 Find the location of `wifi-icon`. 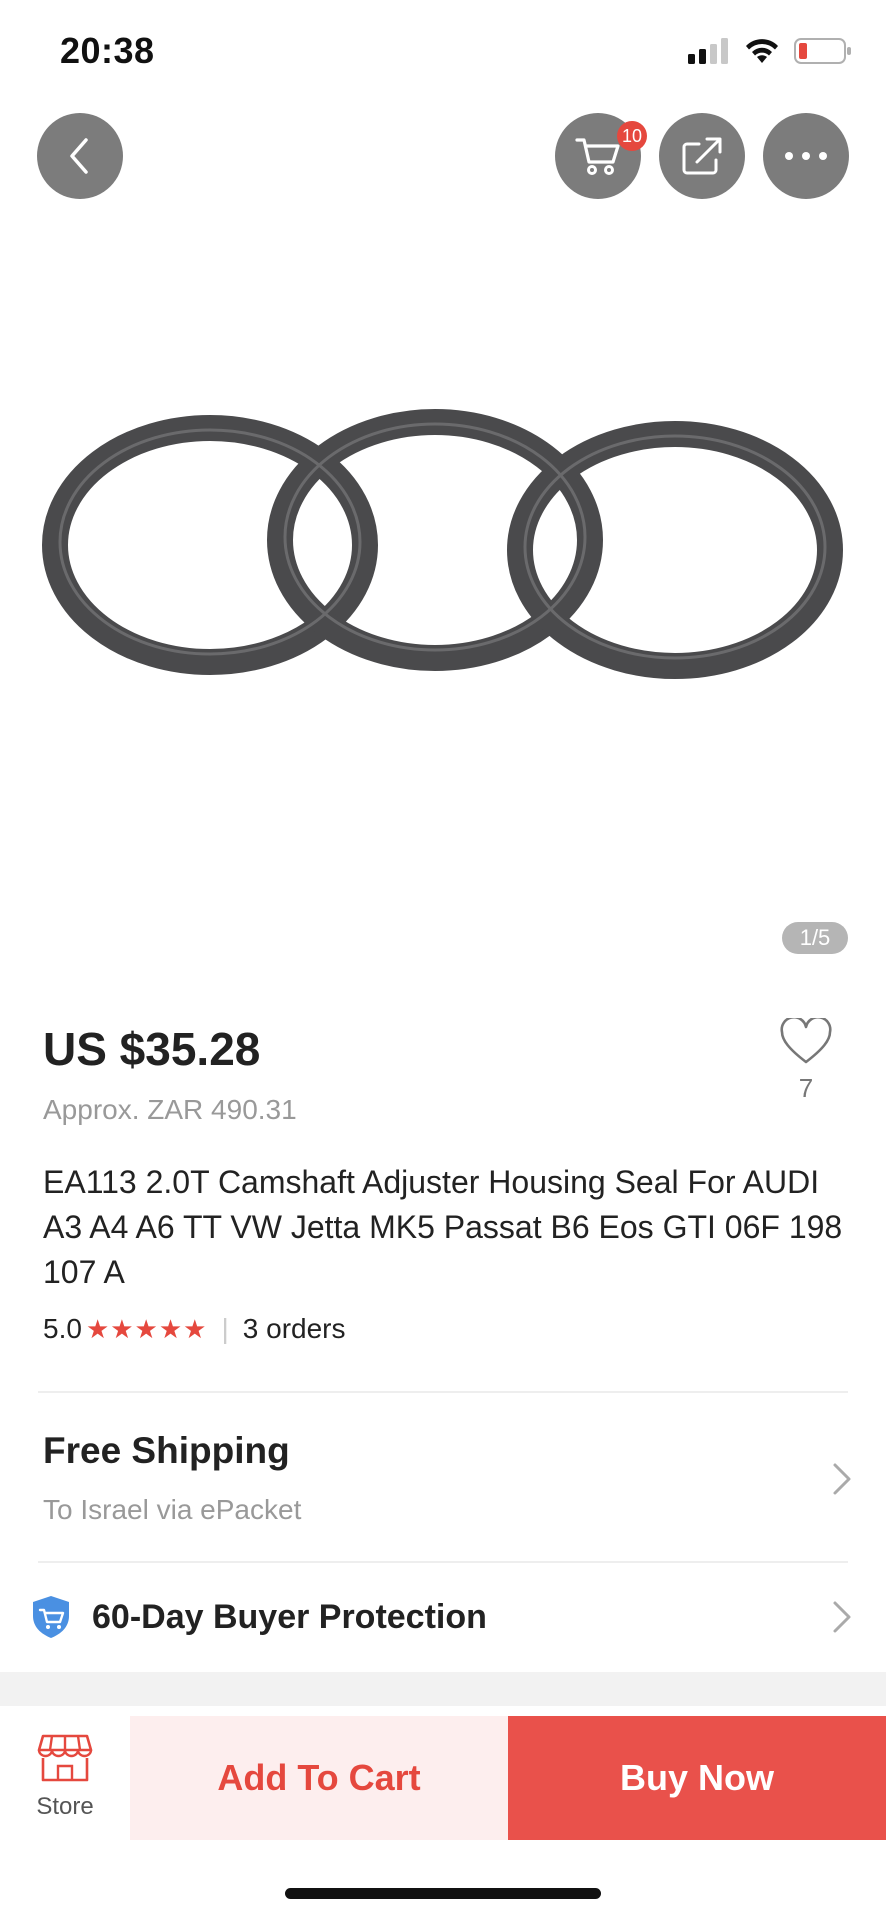

wifi-icon is located at coordinates (762, 51).